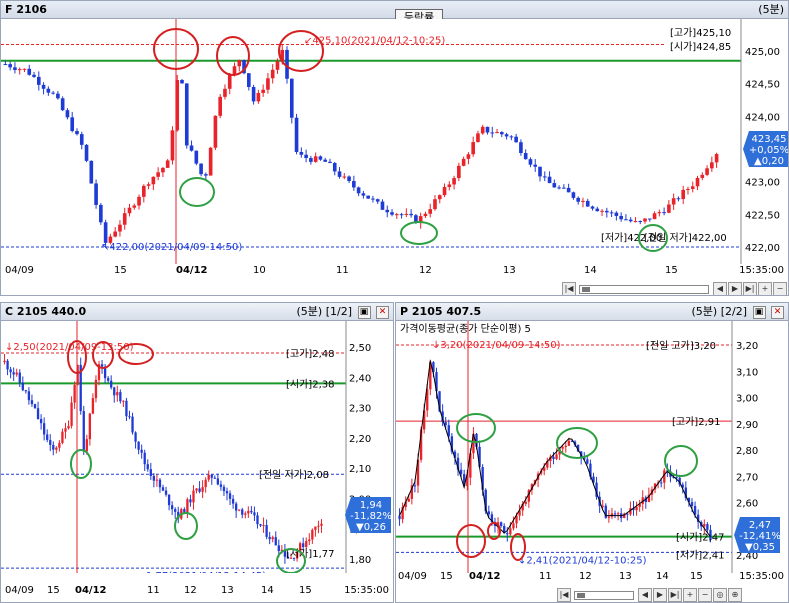 This screenshot has height=603, width=789. Describe the element at coordinates (46, 311) in the screenshot. I see `panel-title: C 2105 440.0` at that location.